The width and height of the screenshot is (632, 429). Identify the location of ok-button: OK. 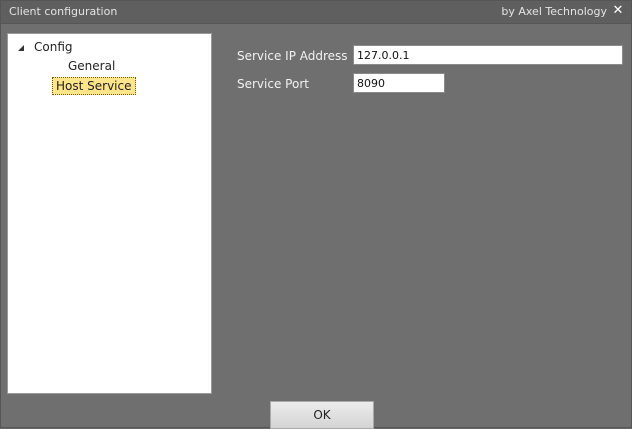
(322, 415).